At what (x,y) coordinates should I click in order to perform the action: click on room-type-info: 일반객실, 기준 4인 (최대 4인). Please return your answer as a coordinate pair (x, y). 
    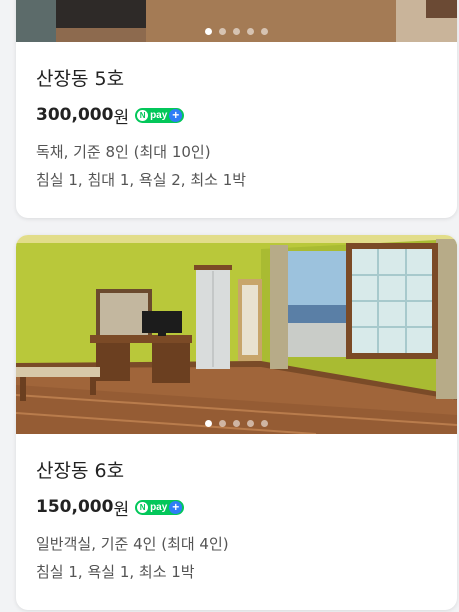
    Looking at the image, I should click on (132, 544).